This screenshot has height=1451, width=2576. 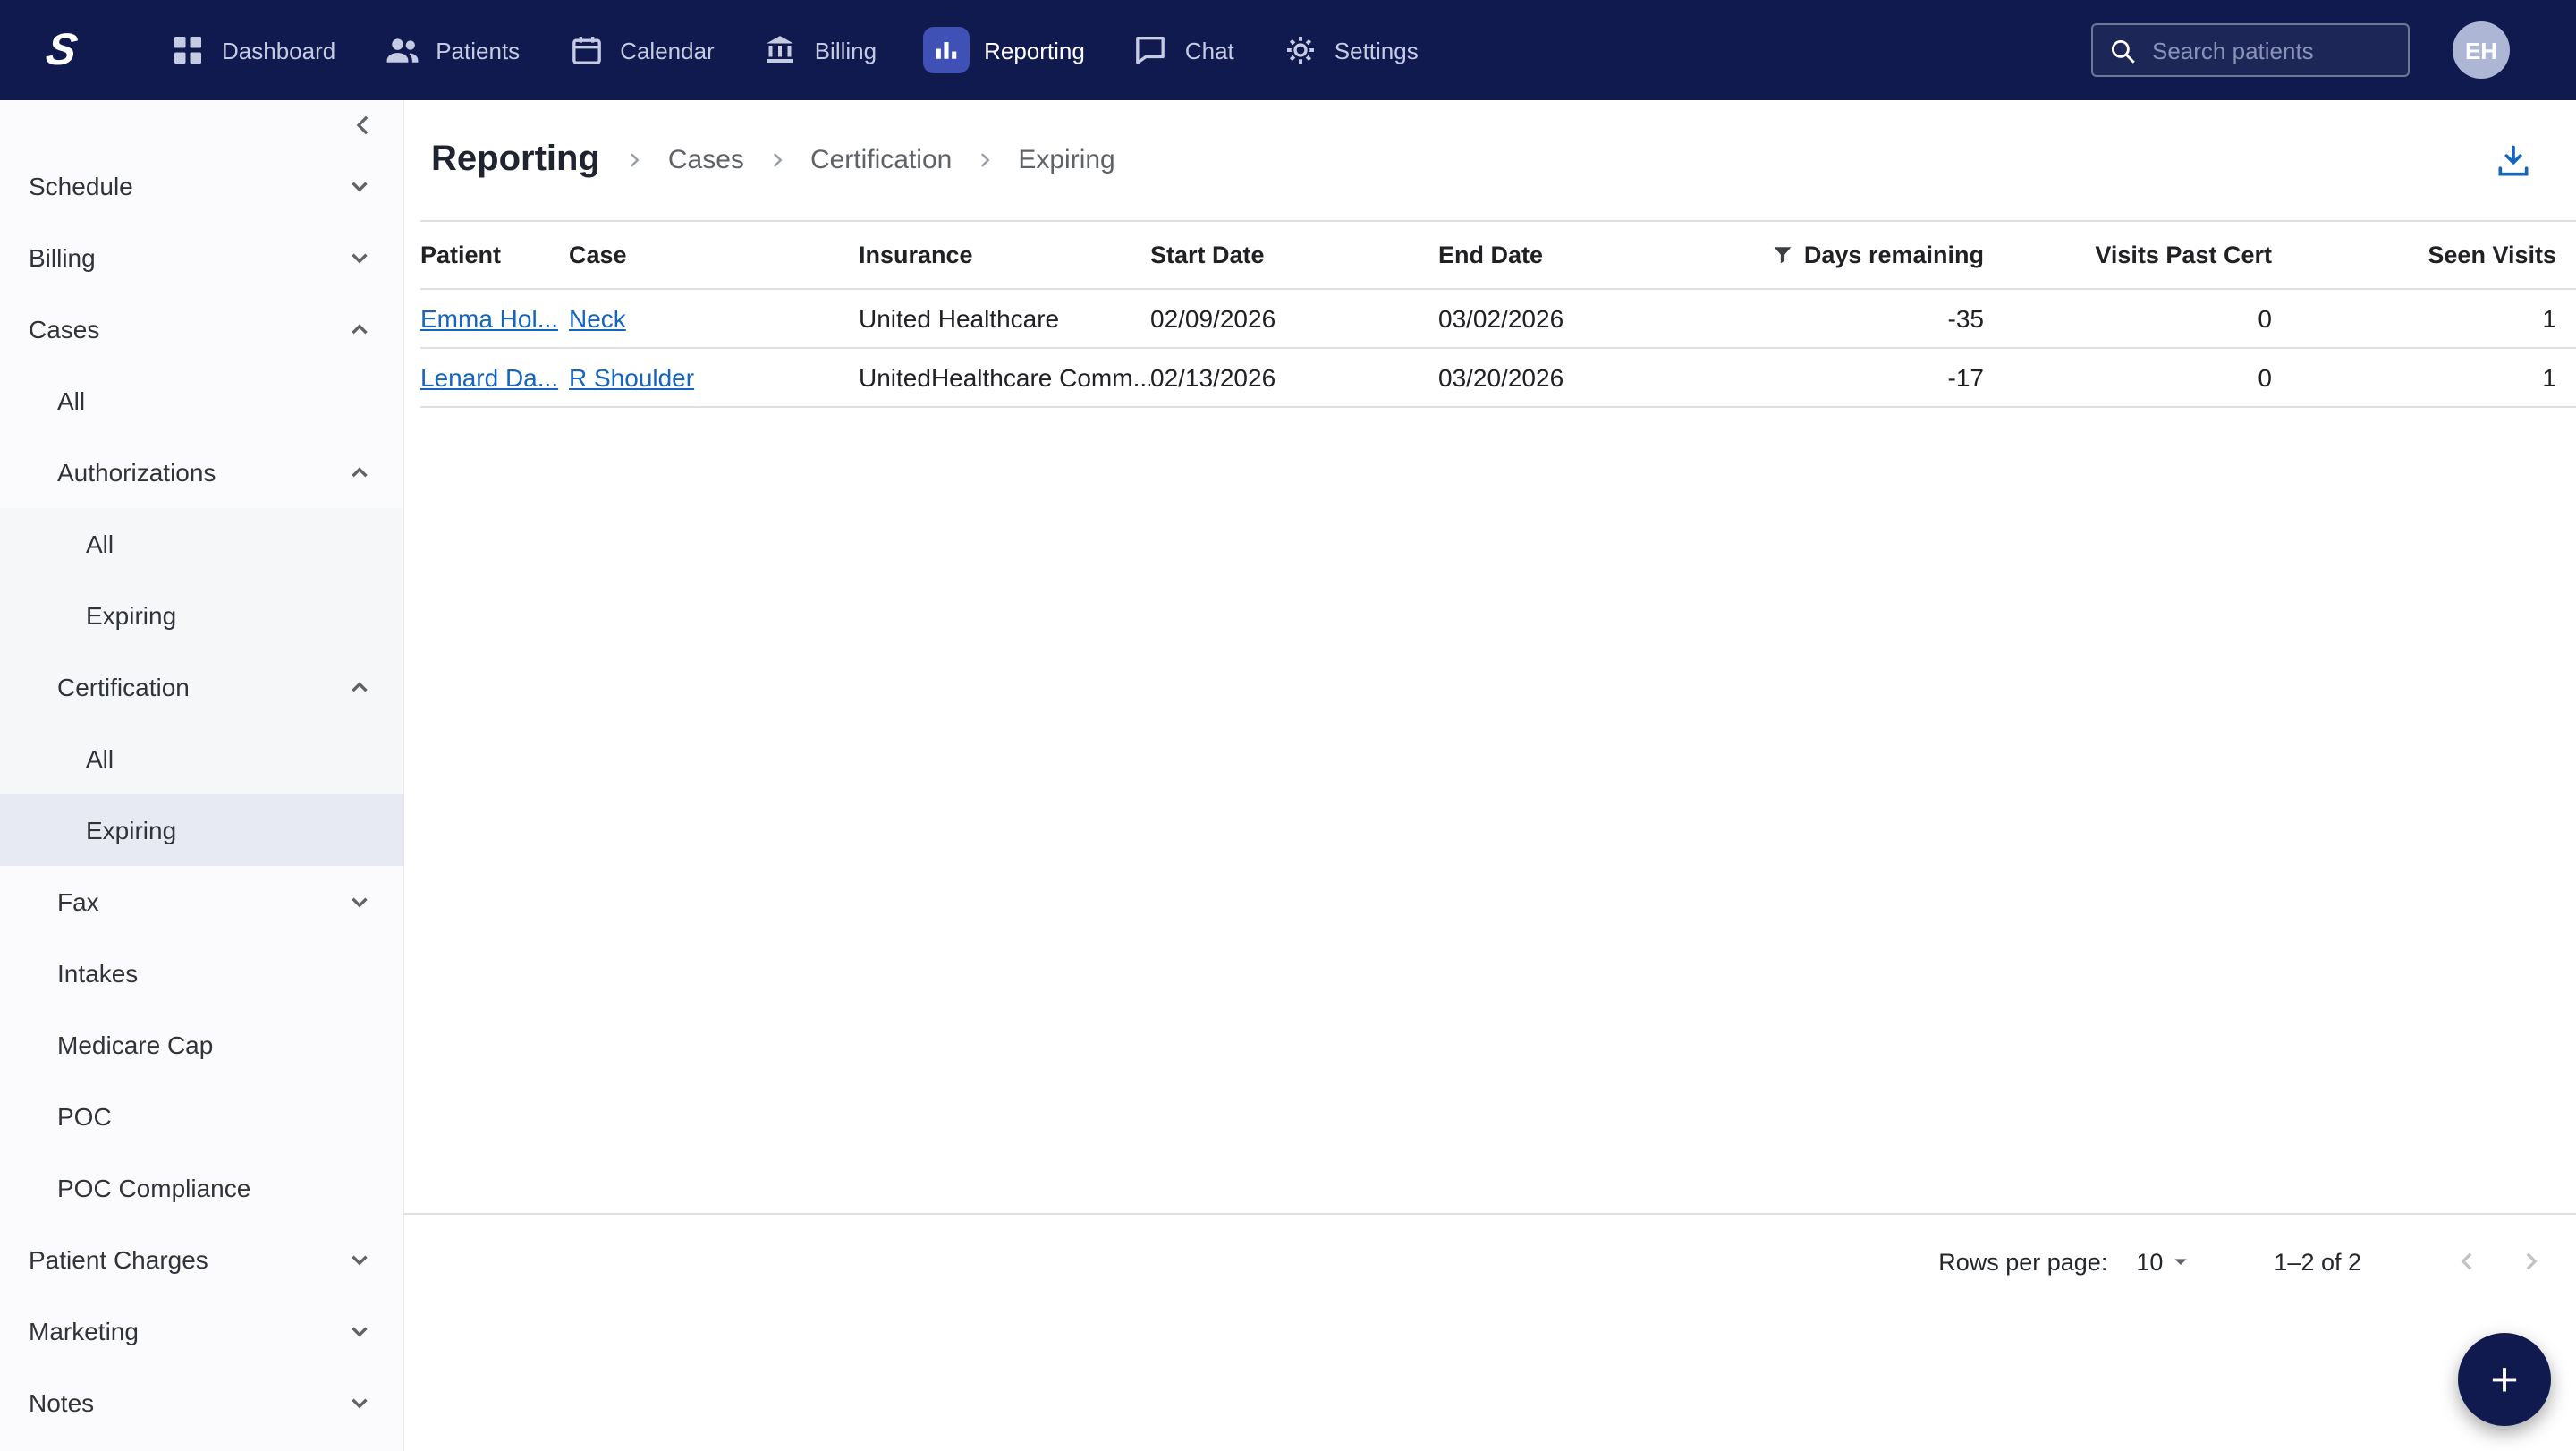 What do you see at coordinates (2146, 378) in the screenshot?
I see `cell-visits-past-cert: 0` at bounding box center [2146, 378].